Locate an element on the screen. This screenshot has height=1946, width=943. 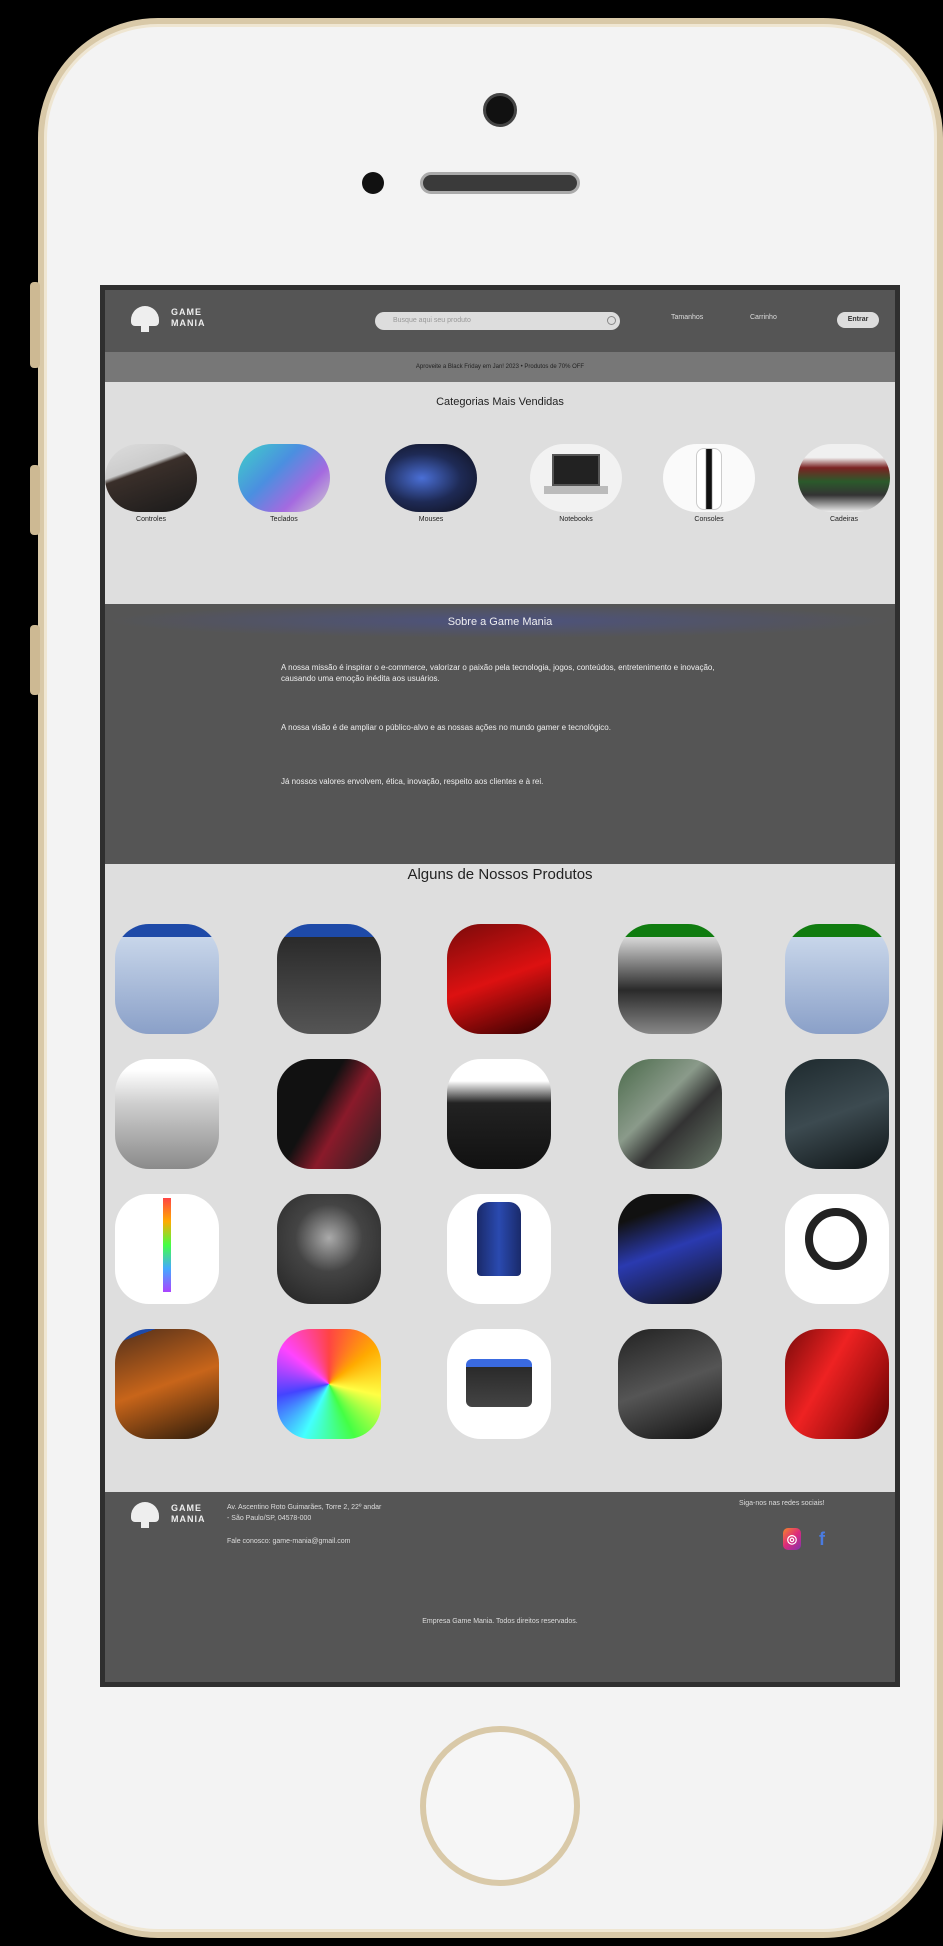
footer-logo: GAME MANIA is located at coordinates (166, 1514).